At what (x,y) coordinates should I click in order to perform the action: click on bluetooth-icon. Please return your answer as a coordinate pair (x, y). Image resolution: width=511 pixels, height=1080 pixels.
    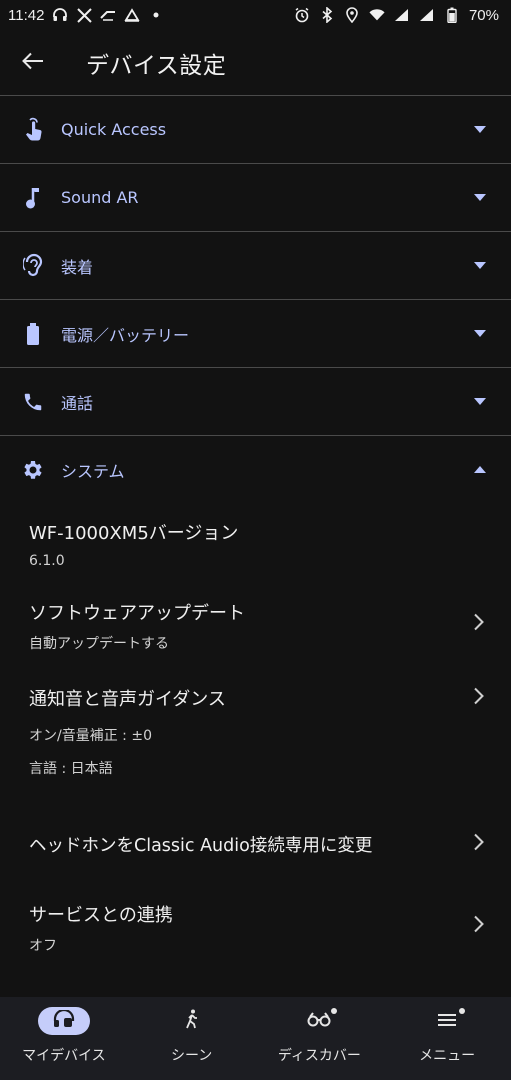
    Looking at the image, I should click on (327, 15).